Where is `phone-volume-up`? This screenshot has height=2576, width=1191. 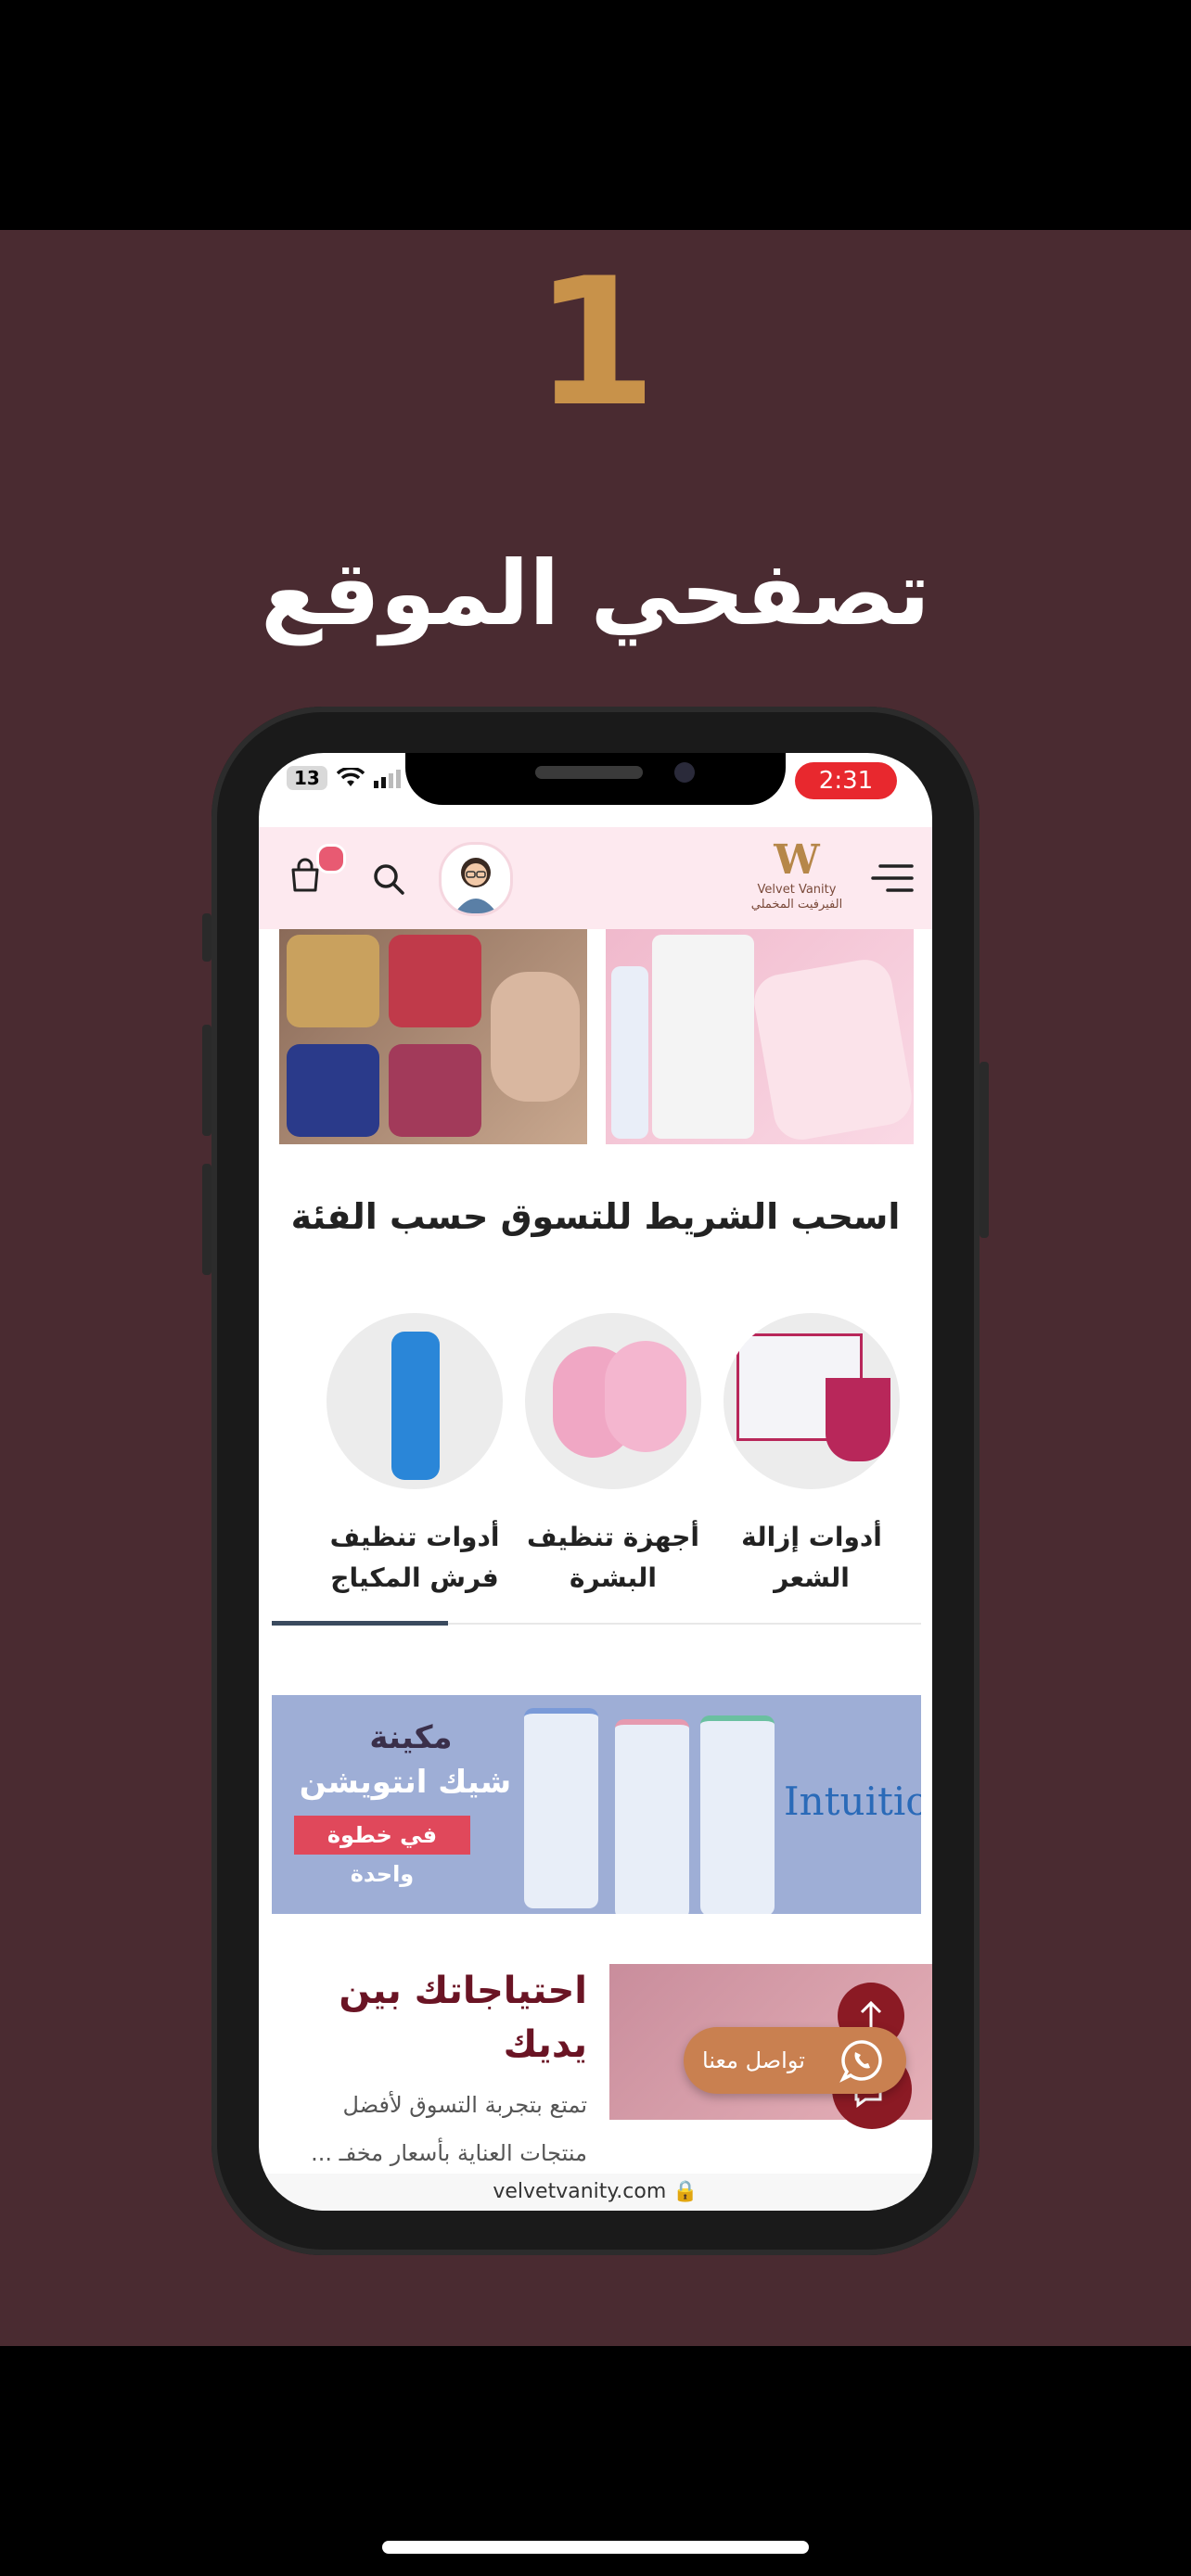 phone-volume-up is located at coordinates (206, 1080).